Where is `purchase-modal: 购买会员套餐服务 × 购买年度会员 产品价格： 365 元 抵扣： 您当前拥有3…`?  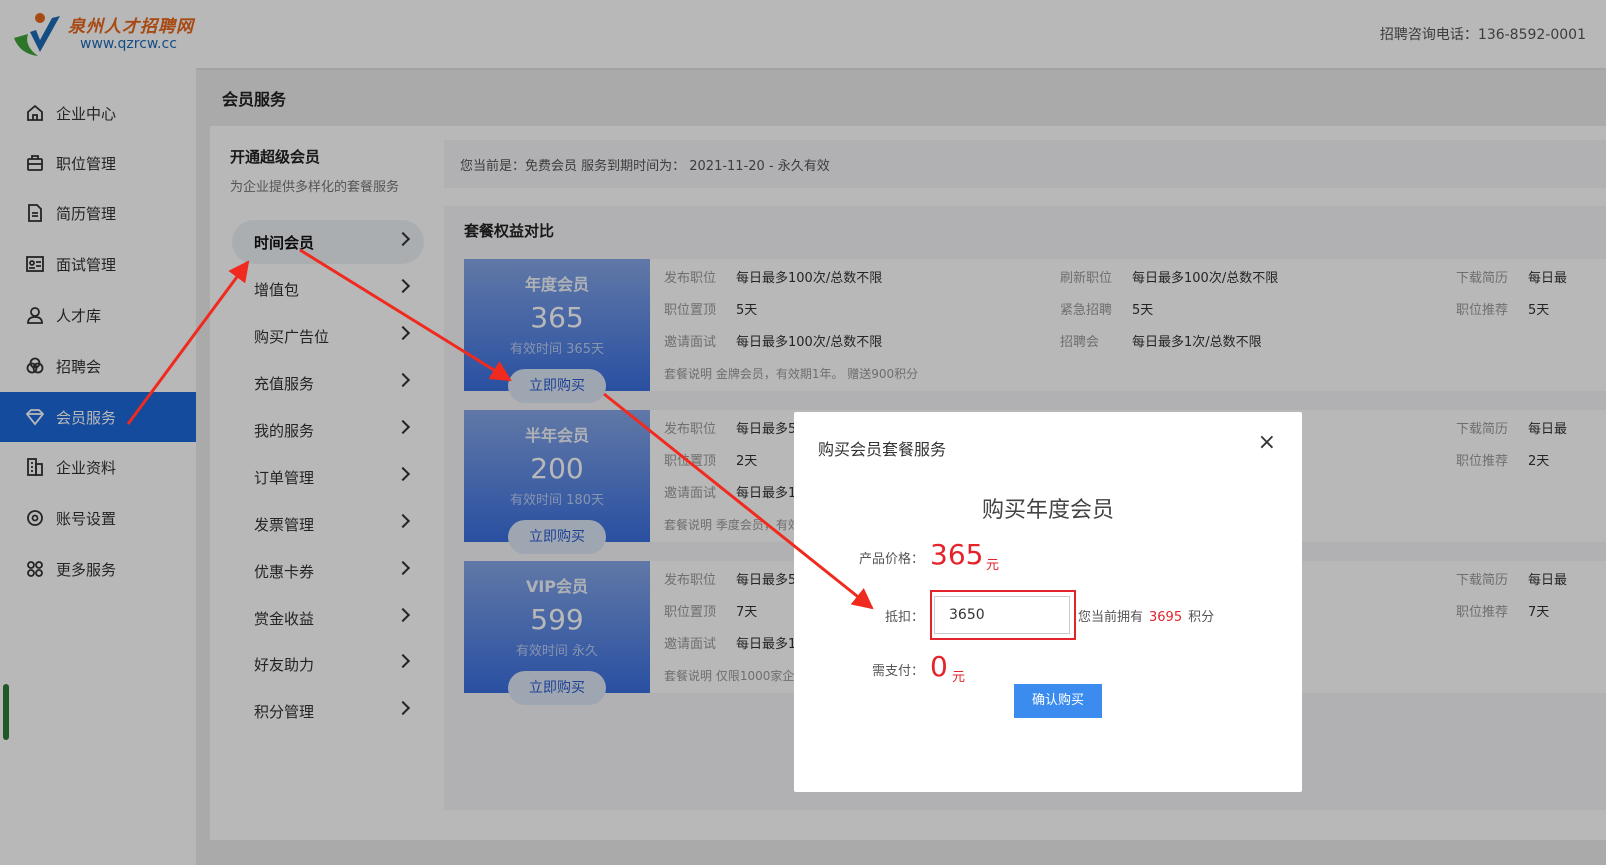 purchase-modal: 购买会员套餐服务 × 购买年度会员 产品价格： 365 元 抵扣： 您当前拥有3… is located at coordinates (1048, 602).